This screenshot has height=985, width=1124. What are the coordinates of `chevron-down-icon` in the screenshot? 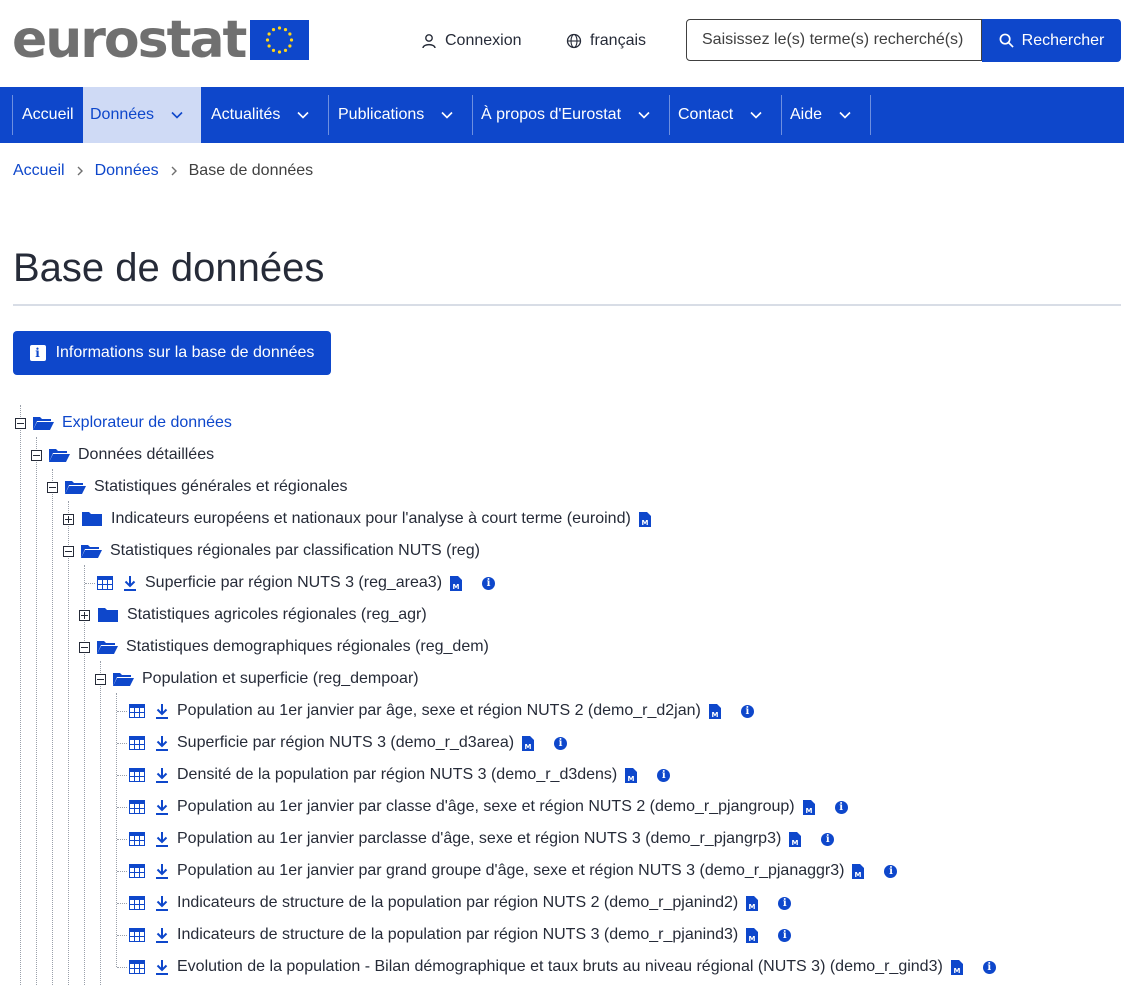 It's located at (303, 115).